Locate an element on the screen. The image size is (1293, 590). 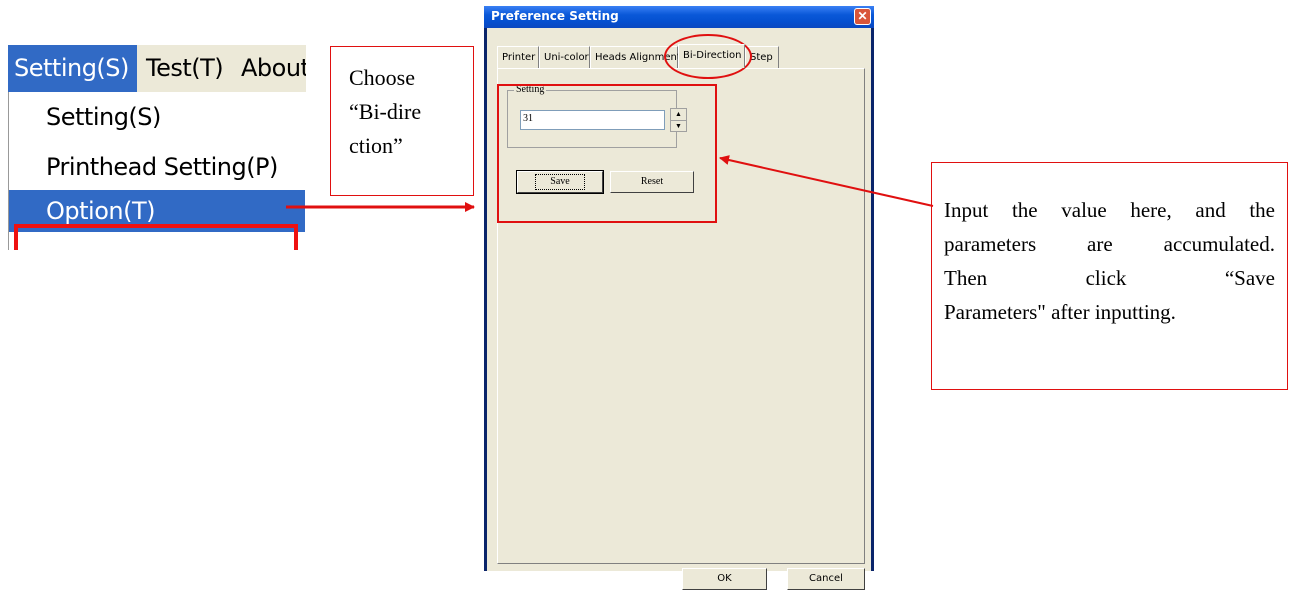
callout-input-line-1: Input the value here, and the is located at coordinates (1109, 210).